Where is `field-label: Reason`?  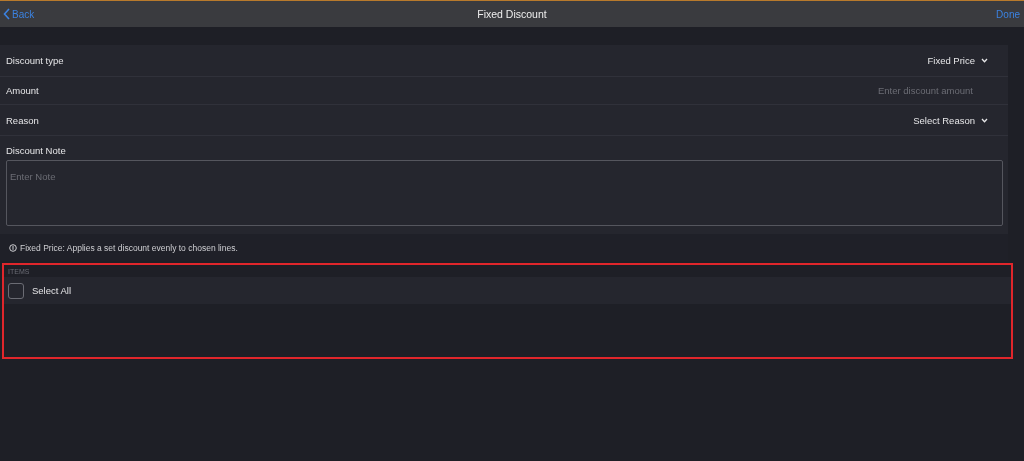 field-label: Reason is located at coordinates (22, 120).